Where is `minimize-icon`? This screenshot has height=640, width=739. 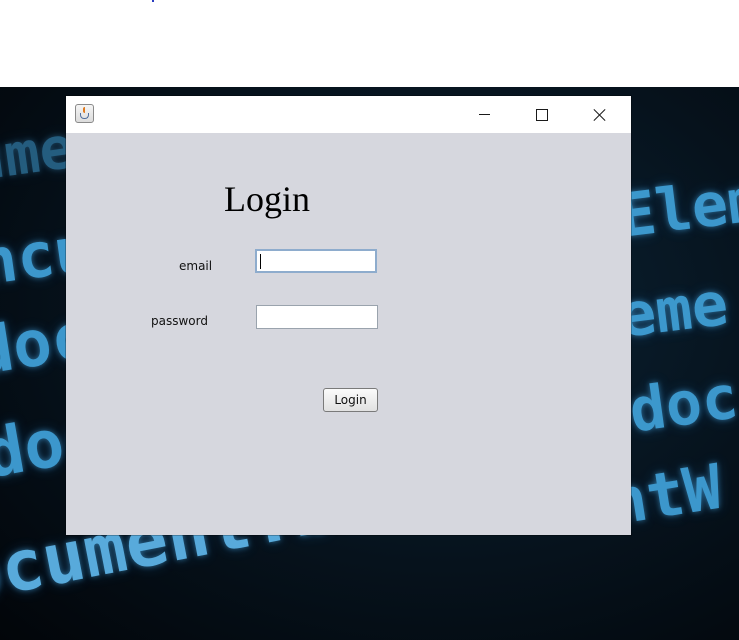
minimize-icon is located at coordinates (484, 114).